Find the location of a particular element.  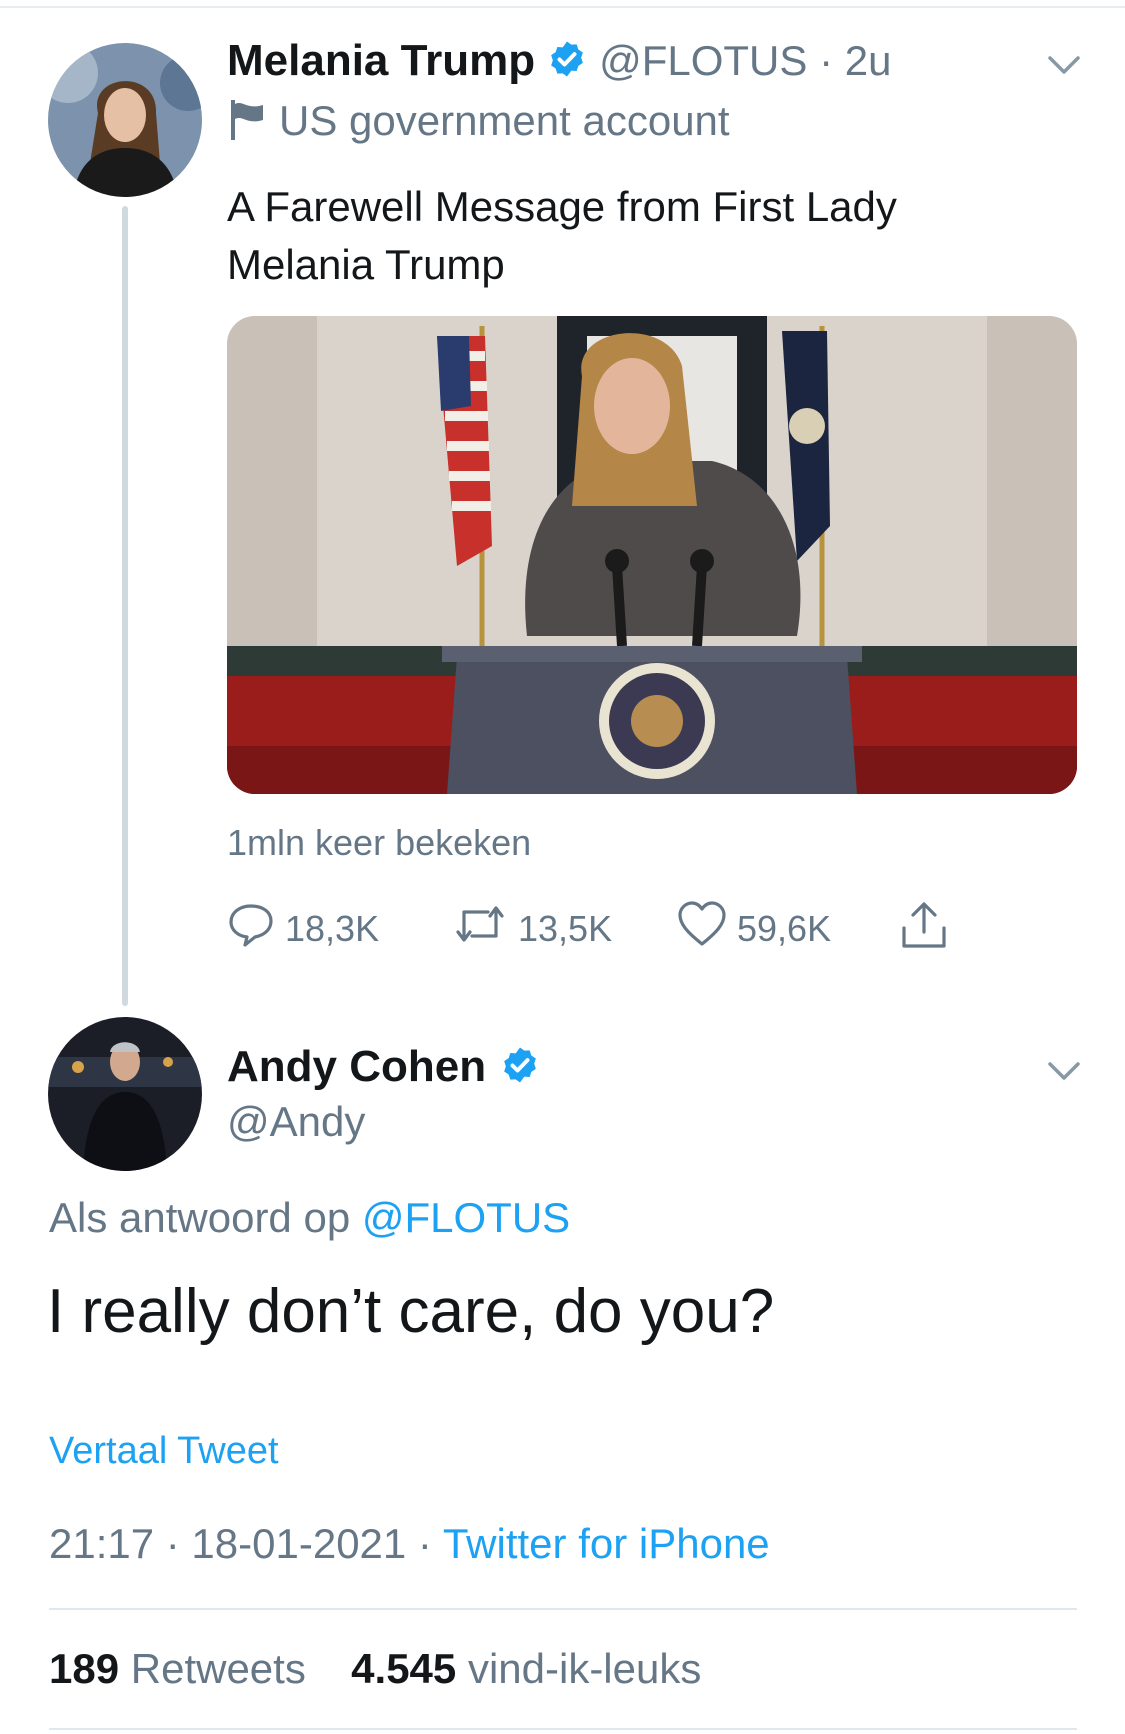

view-count: 1mln keer bekeken is located at coordinates (379, 842).